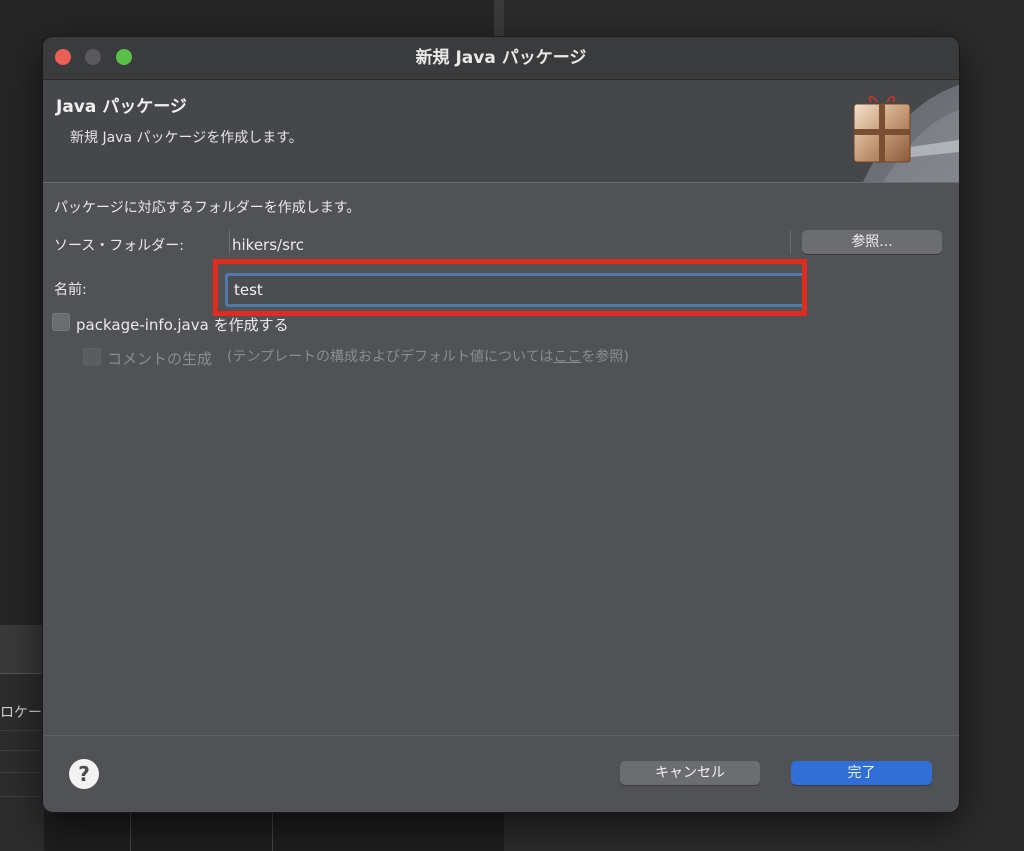 Image resolution: width=1024 pixels, height=851 pixels. I want to click on cancel-button: キャンセル, so click(690, 773).